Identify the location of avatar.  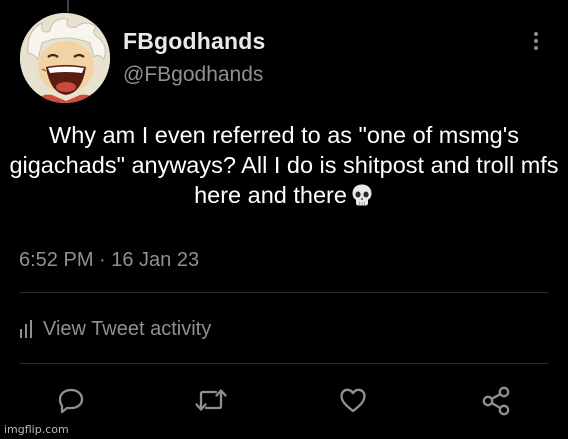
(65, 58).